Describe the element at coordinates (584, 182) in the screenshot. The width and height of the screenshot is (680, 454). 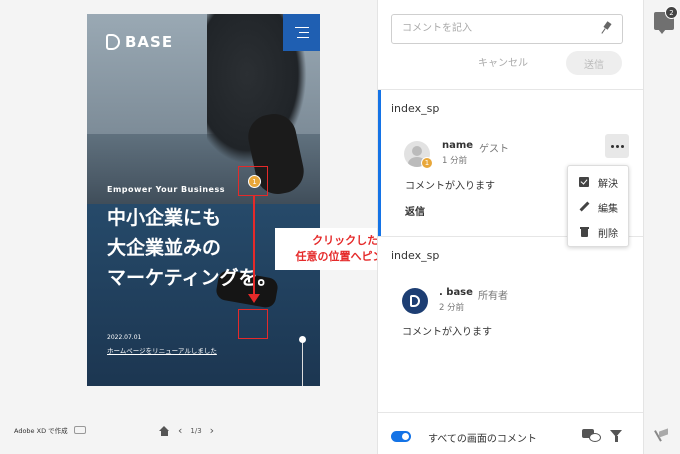
I see `resolve-icon` at that location.